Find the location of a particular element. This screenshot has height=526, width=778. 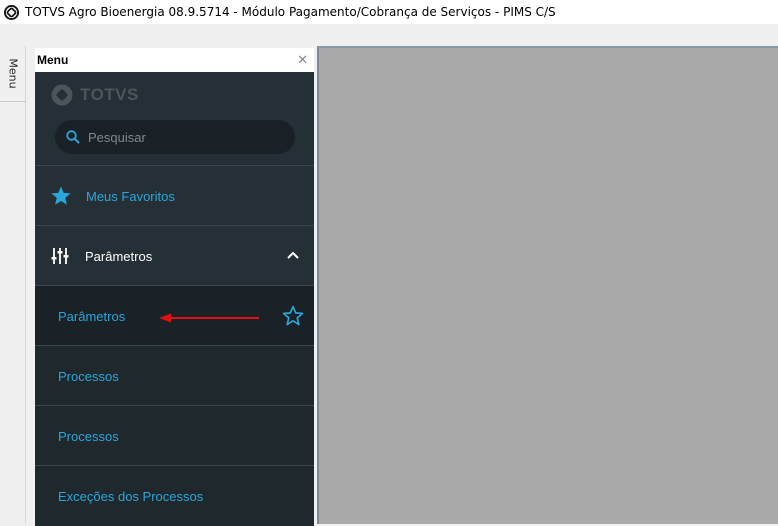

red-arrow-annotation is located at coordinates (209, 318).